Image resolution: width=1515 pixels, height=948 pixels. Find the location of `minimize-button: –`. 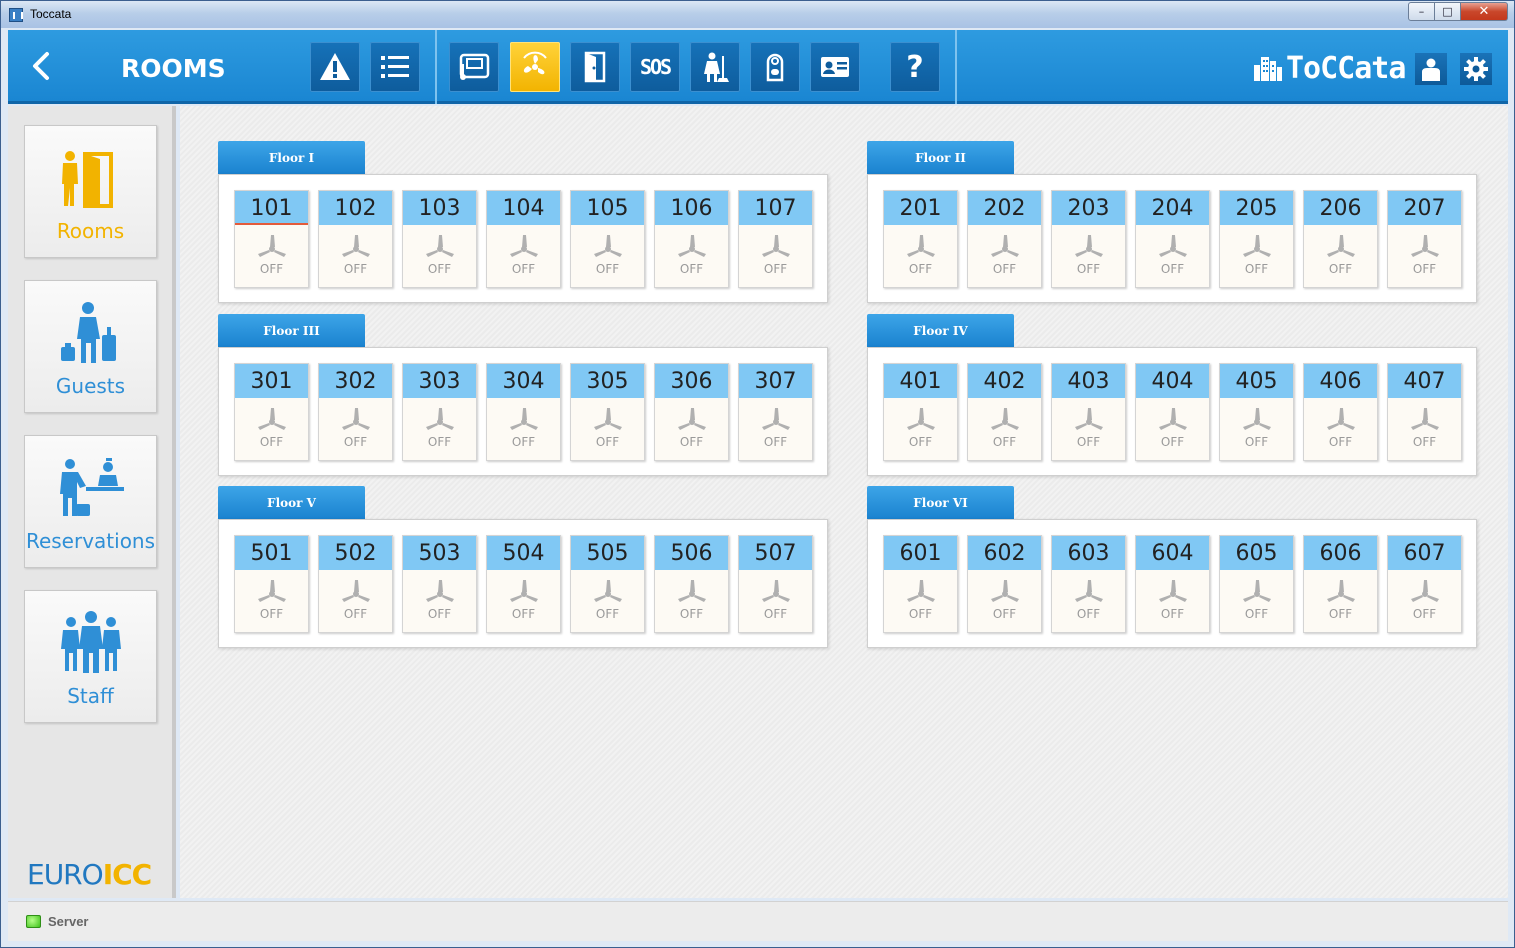

minimize-button: – is located at coordinates (1421, 11).